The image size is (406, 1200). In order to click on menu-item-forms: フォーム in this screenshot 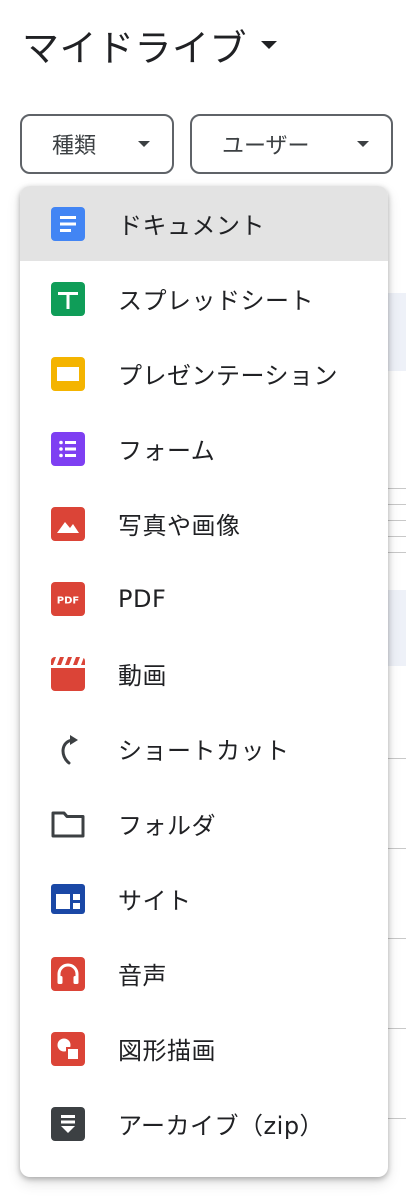, I will do `click(204, 448)`.